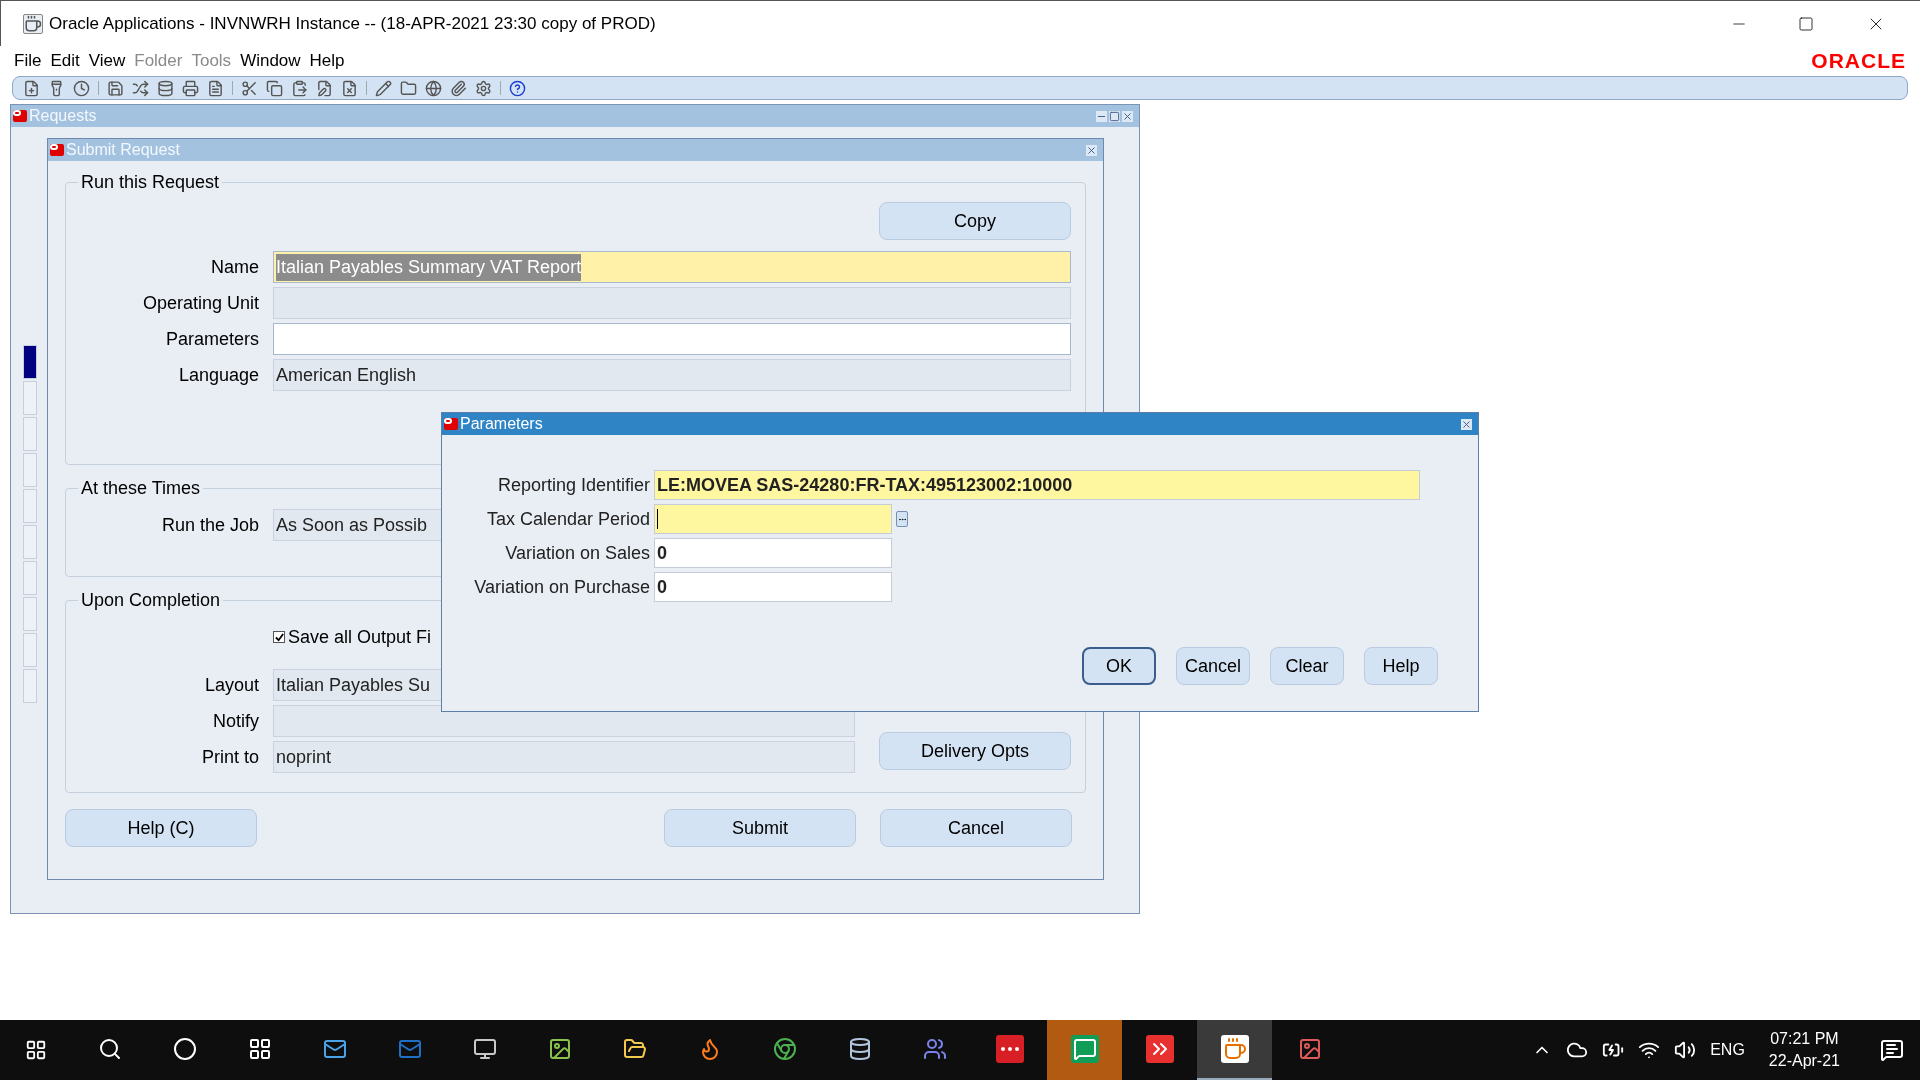 This screenshot has height=1080, width=1920. I want to click on cut-icon, so click(249, 88).